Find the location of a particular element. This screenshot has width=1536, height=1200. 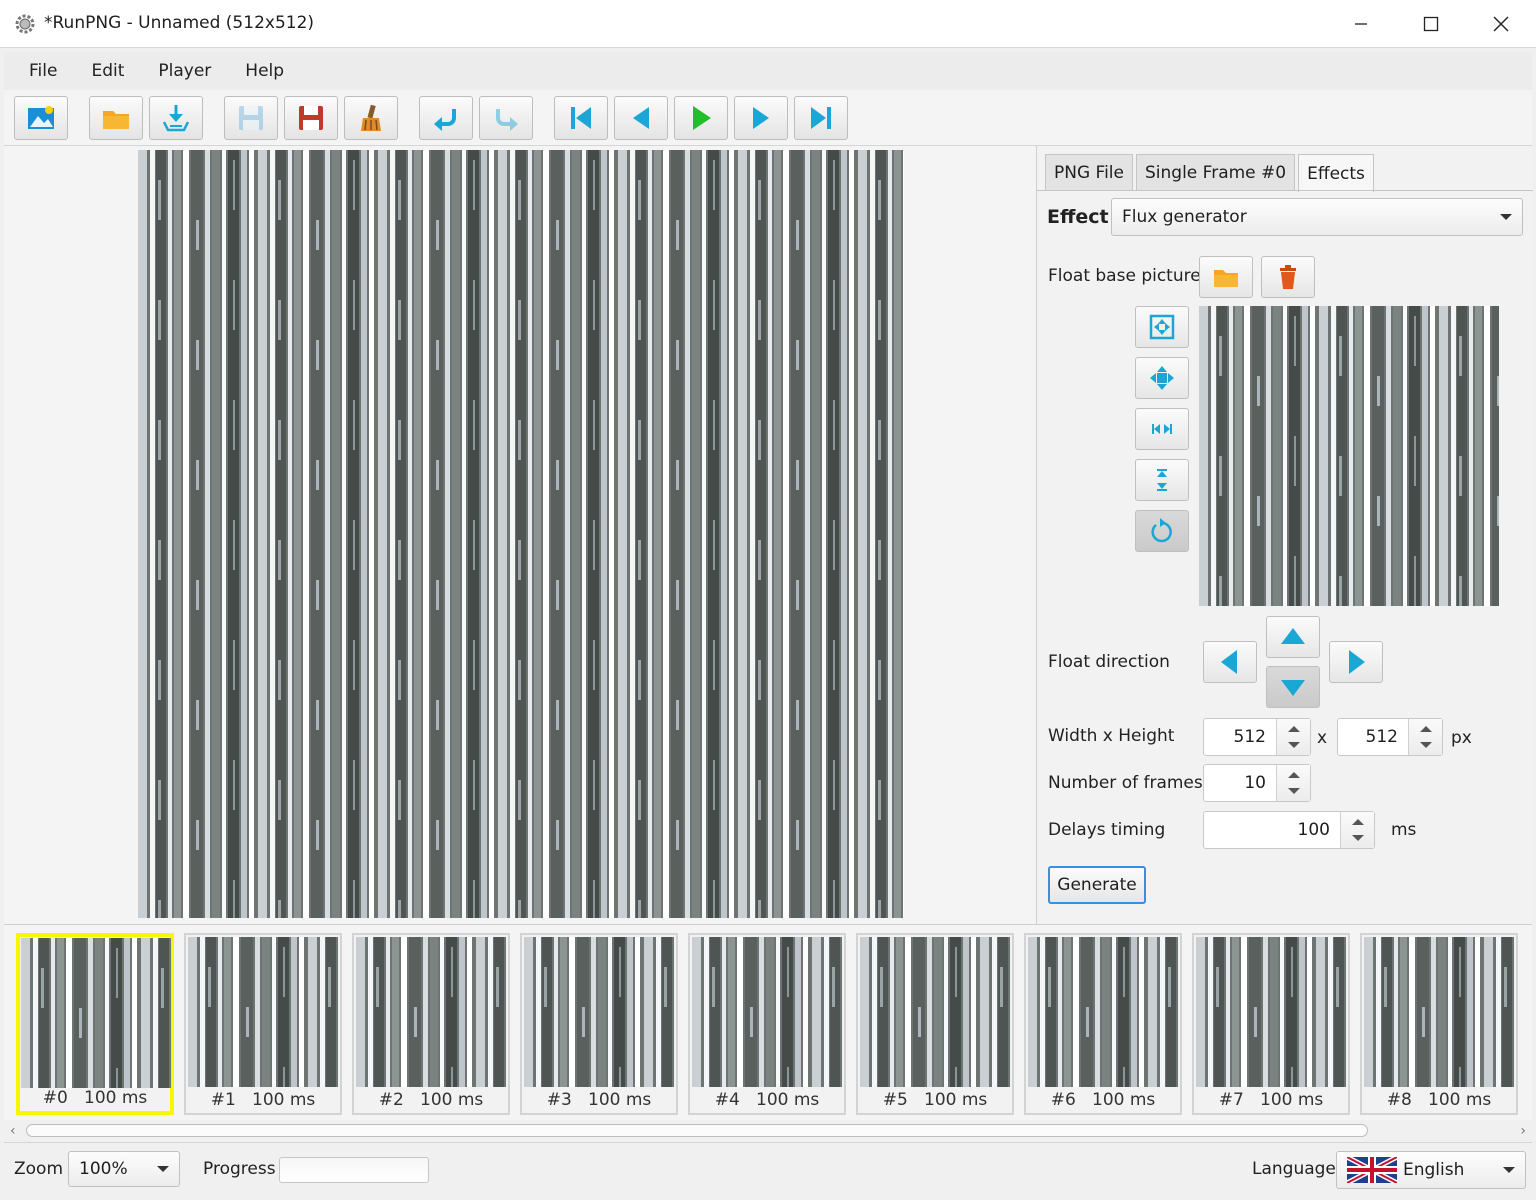

height-spinner: 512 is located at coordinates (1390, 737).